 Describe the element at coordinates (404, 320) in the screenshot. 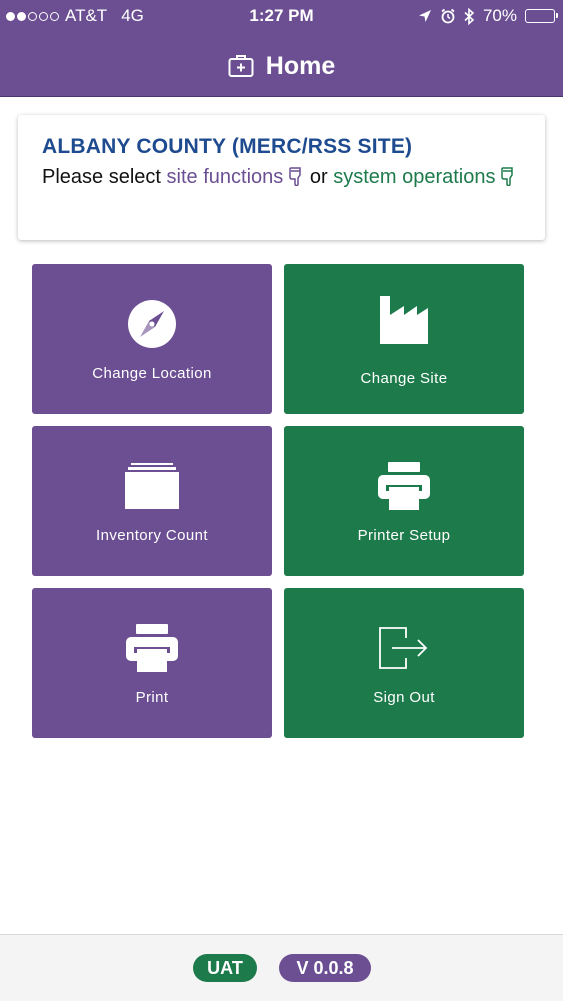

I see `factory-icon` at that location.